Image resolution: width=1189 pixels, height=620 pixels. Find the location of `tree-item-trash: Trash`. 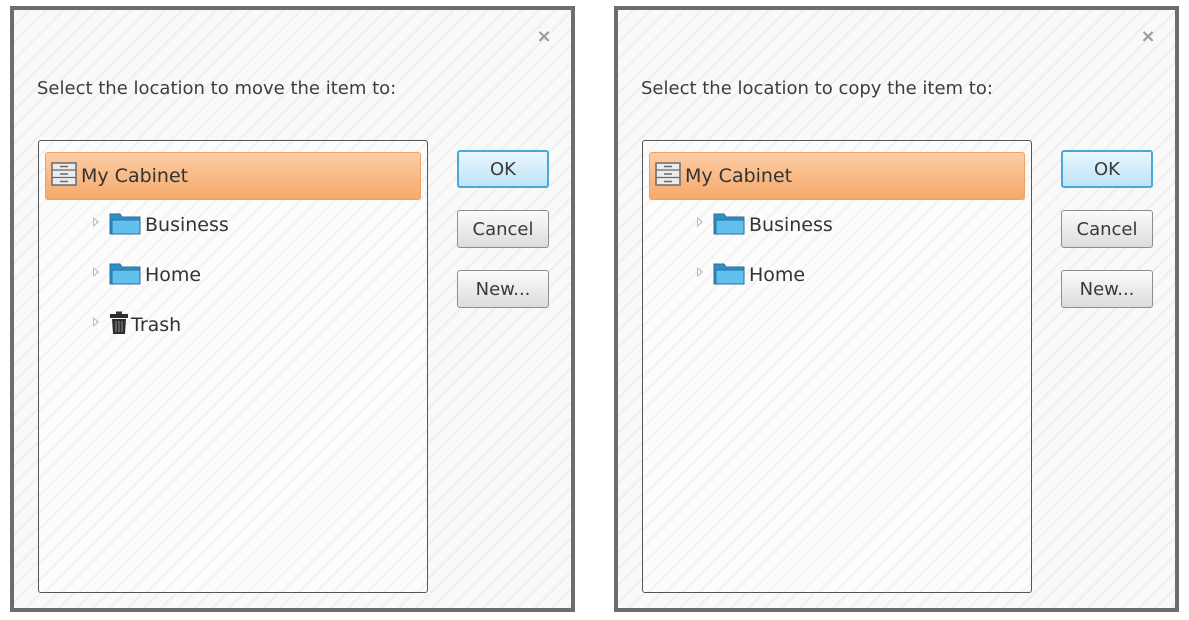

tree-item-trash: Trash is located at coordinates (137, 325).